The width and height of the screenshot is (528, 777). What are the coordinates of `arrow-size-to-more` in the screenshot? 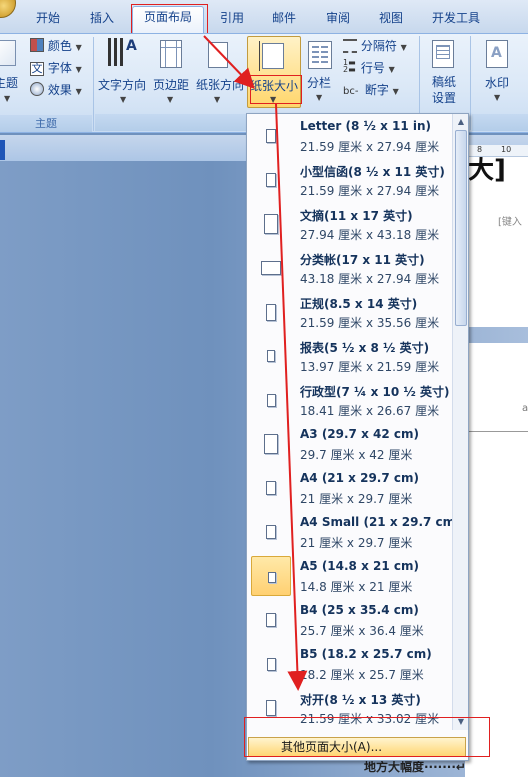 It's located at (291, 397).